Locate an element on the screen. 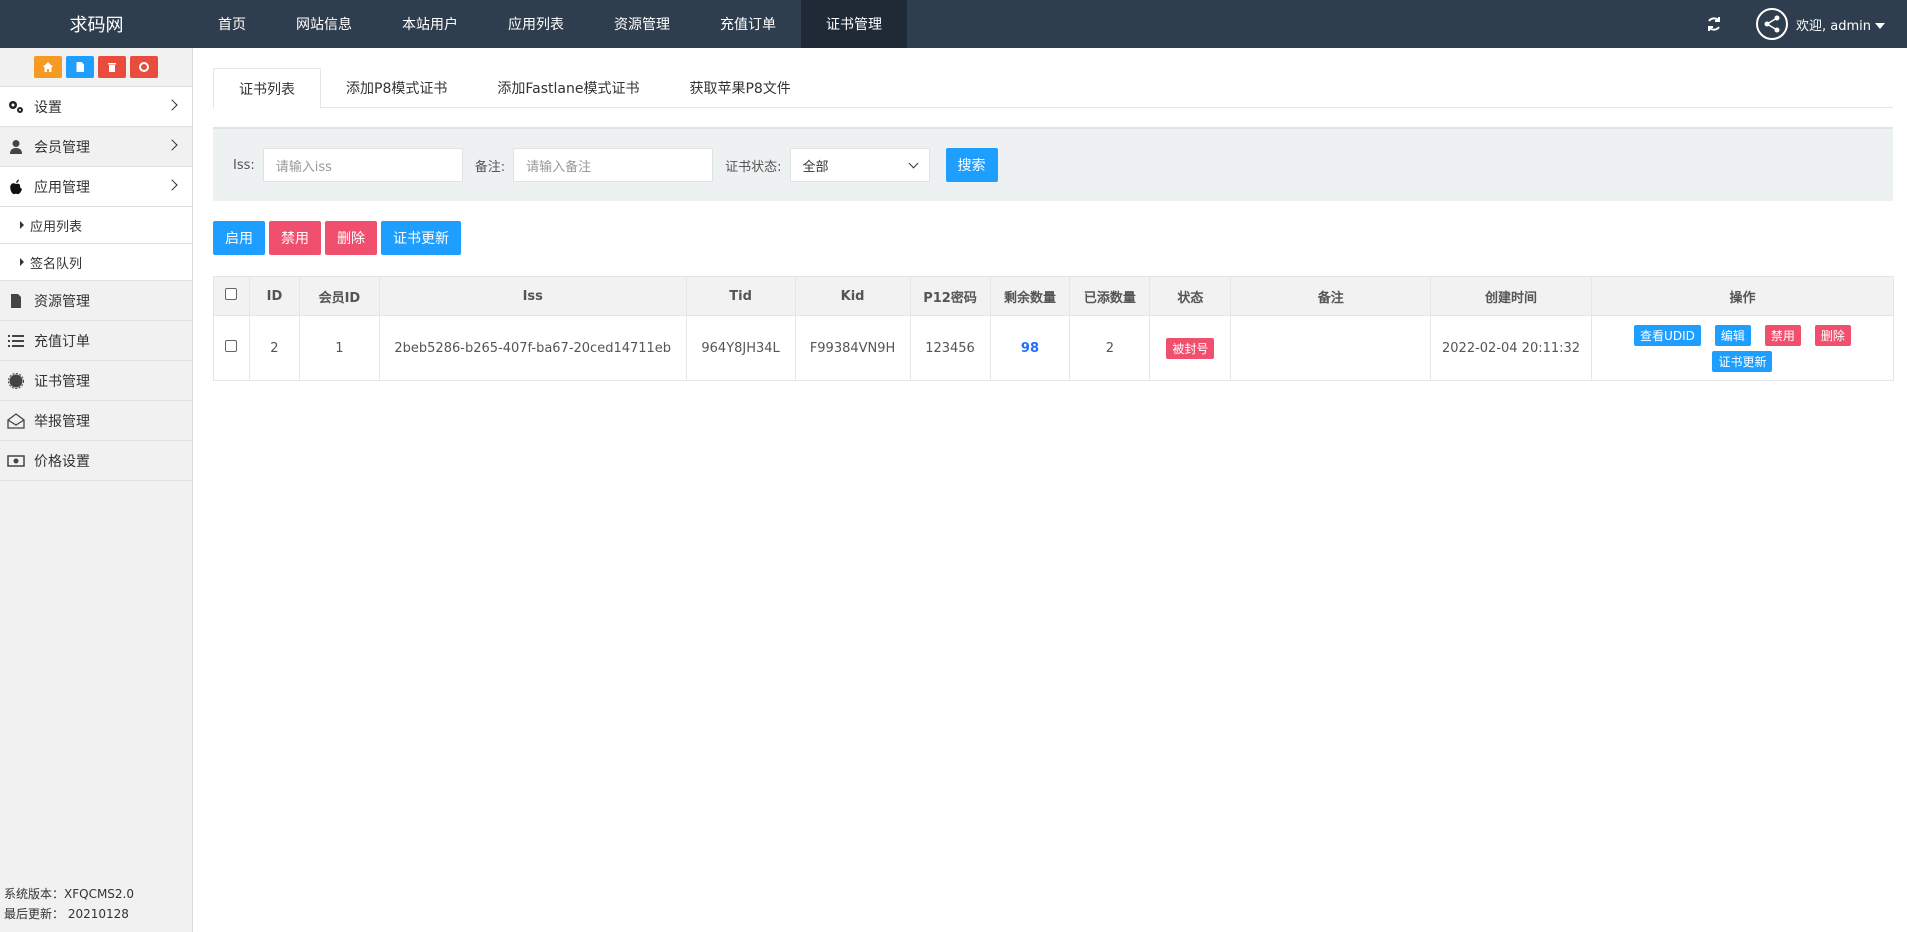  nav-resources: 资源管理 is located at coordinates (642, 24).